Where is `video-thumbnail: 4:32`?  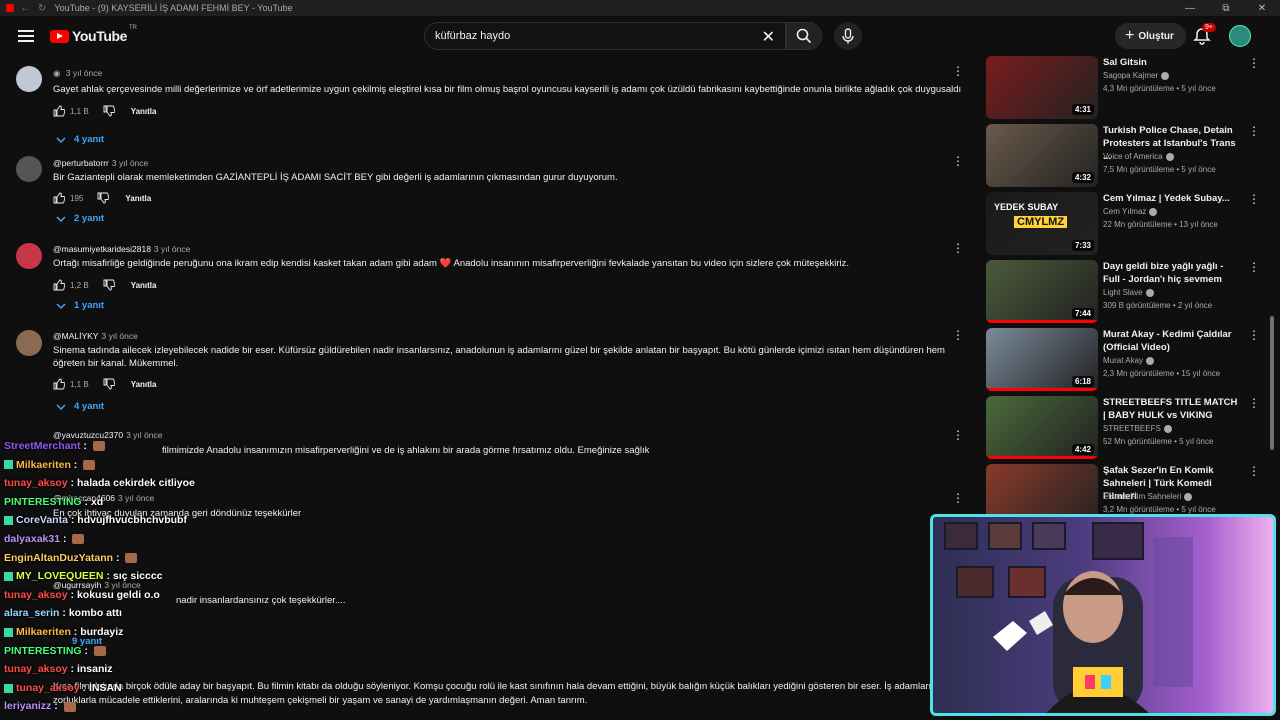
video-thumbnail: 4:32 is located at coordinates (1042, 155).